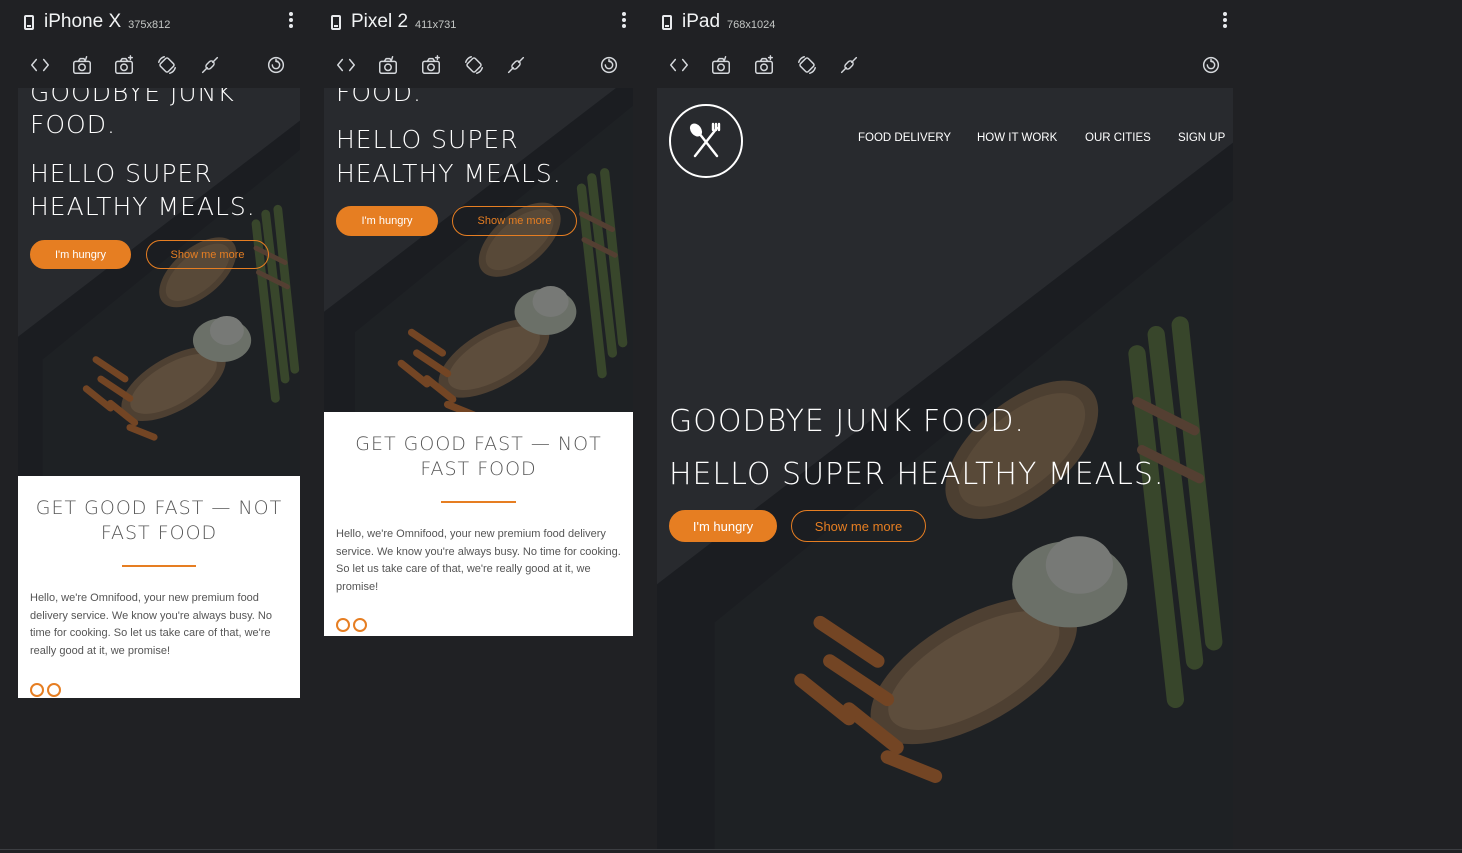 The height and width of the screenshot is (853, 1462). I want to click on hero-title-line1: GOODBYE JUNK, so click(132, 97).